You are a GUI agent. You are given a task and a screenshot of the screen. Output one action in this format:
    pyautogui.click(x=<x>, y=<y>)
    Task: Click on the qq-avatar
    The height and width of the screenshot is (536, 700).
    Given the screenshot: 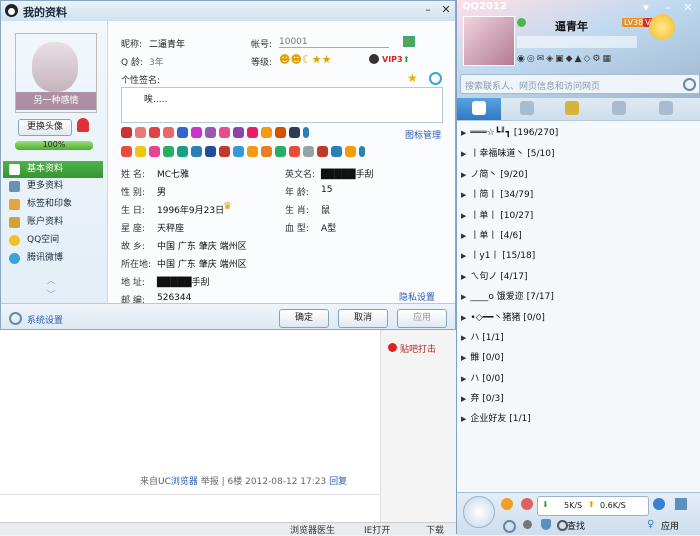 What is the action you would take?
    pyautogui.click(x=489, y=41)
    